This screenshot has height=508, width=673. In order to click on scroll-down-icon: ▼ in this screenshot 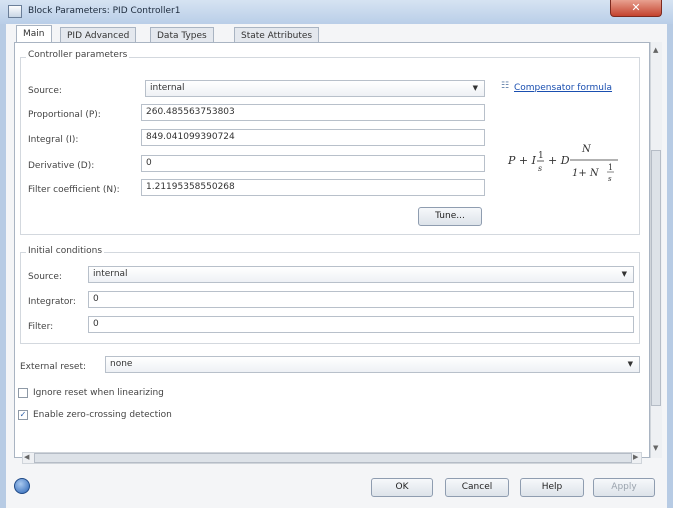, I will do `click(655, 448)`.